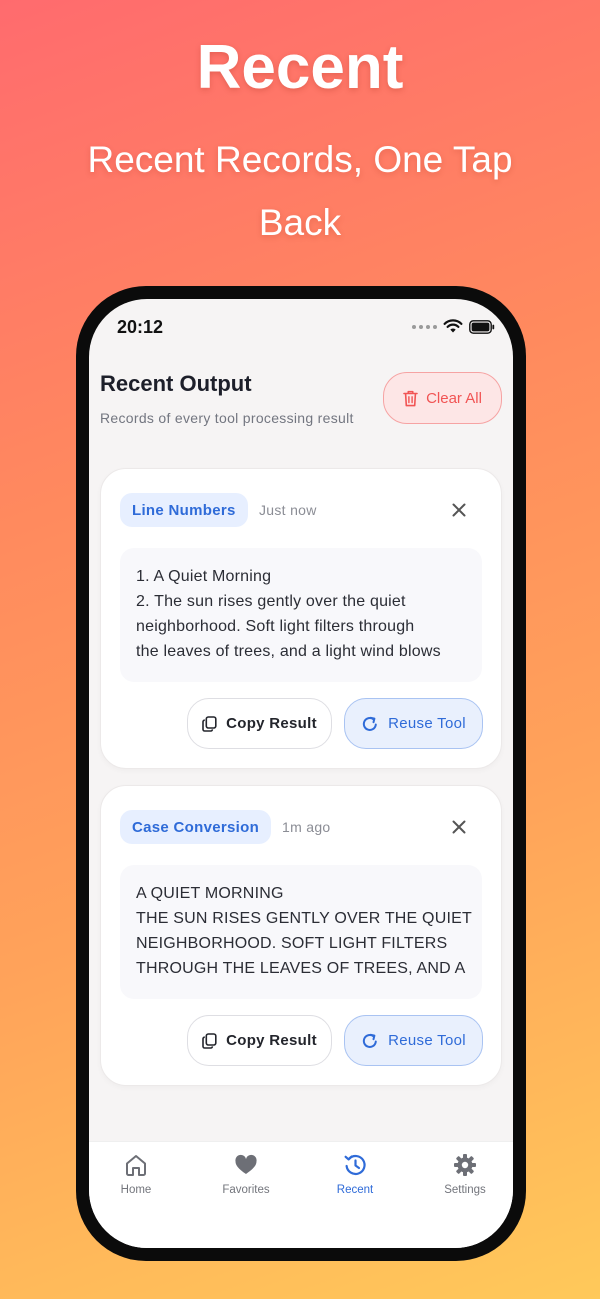  What do you see at coordinates (301, 1194) in the screenshot?
I see `bottom-tab-bar: Home Favorites Recent Settings` at bounding box center [301, 1194].